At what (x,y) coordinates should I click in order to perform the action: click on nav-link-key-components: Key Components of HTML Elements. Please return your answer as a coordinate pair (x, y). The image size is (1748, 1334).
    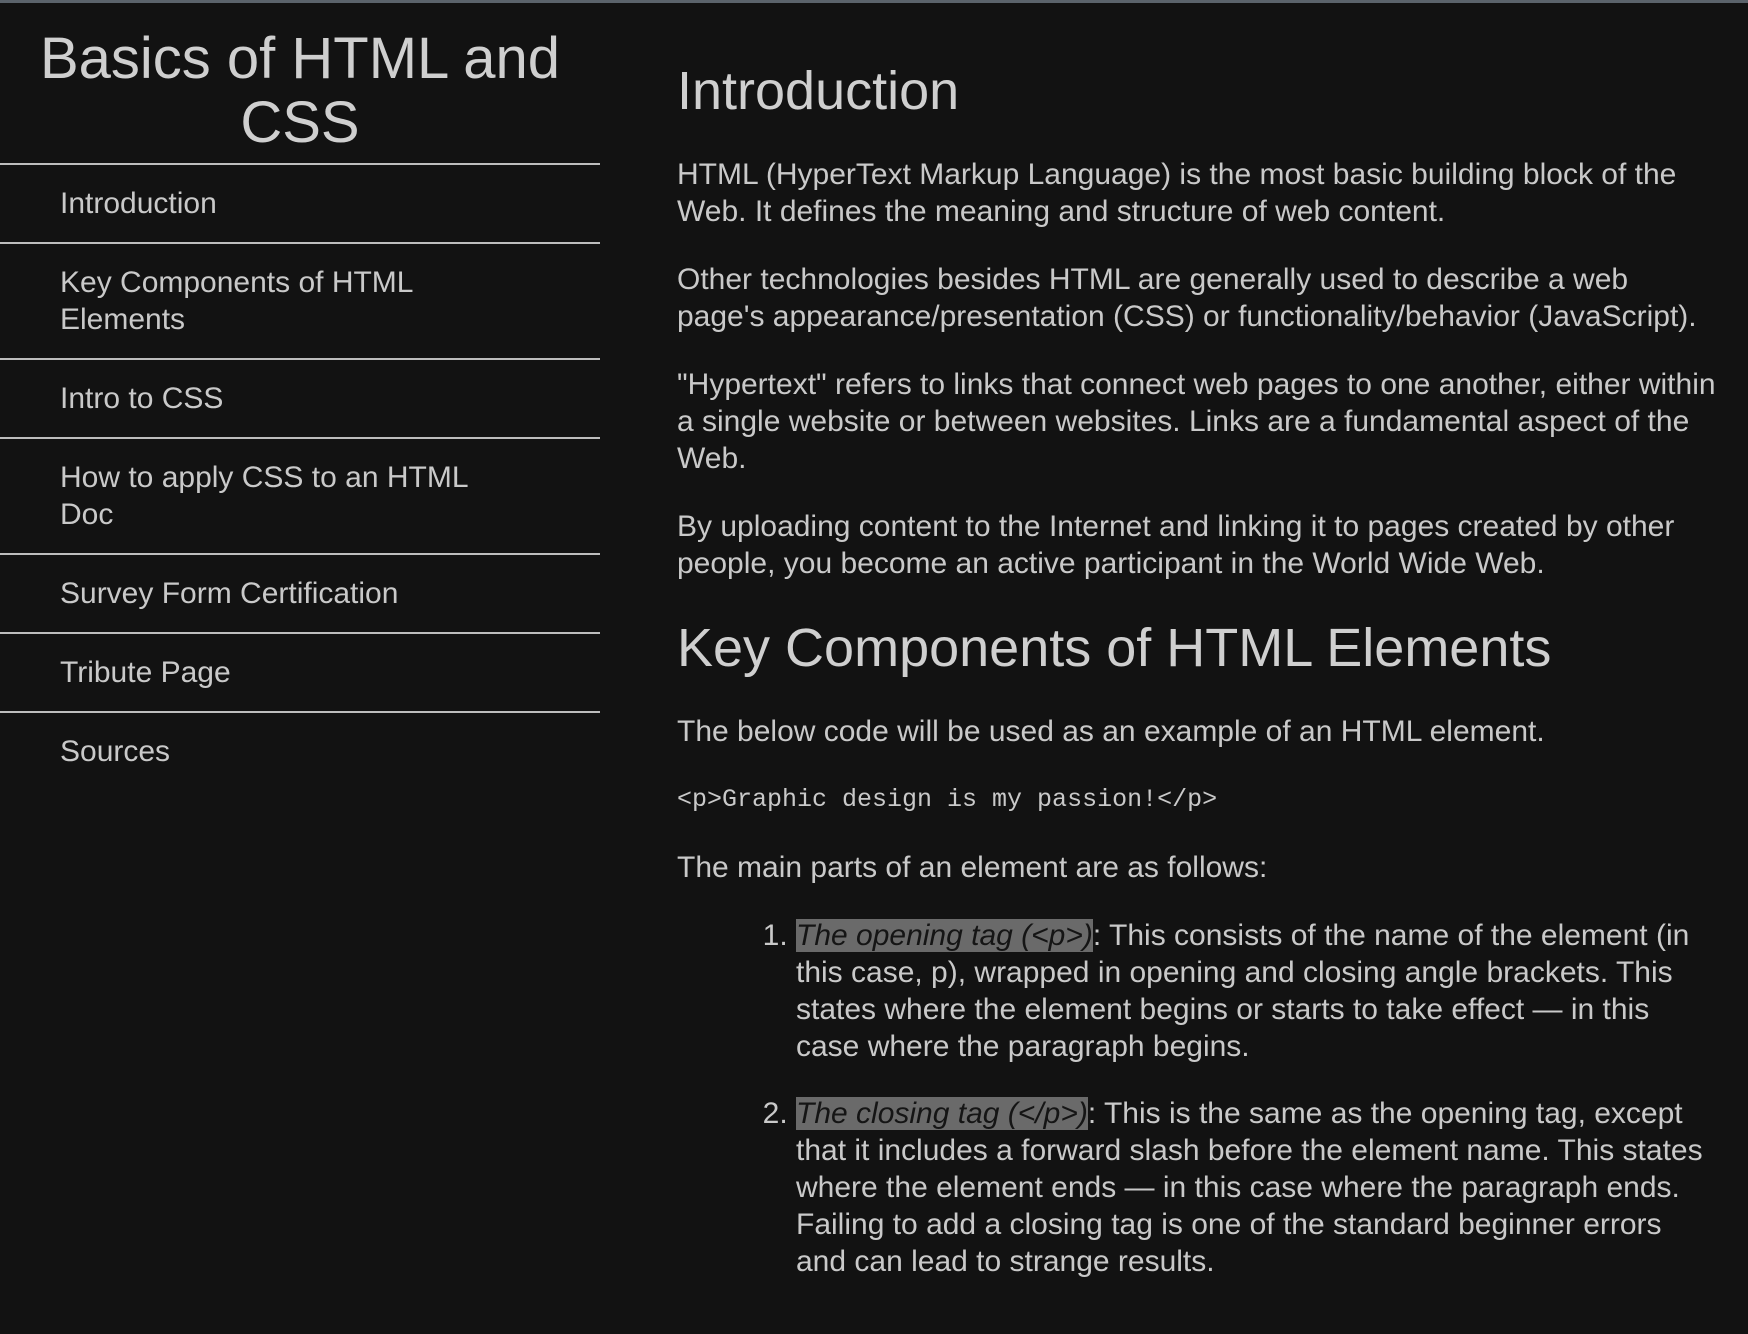
    Looking at the image, I should click on (300, 302).